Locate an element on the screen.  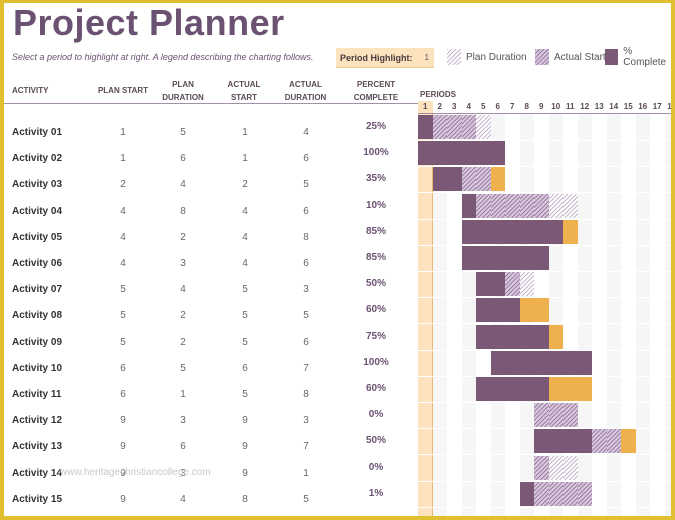
activity-name: Activity 02 is located at coordinates (37, 159).